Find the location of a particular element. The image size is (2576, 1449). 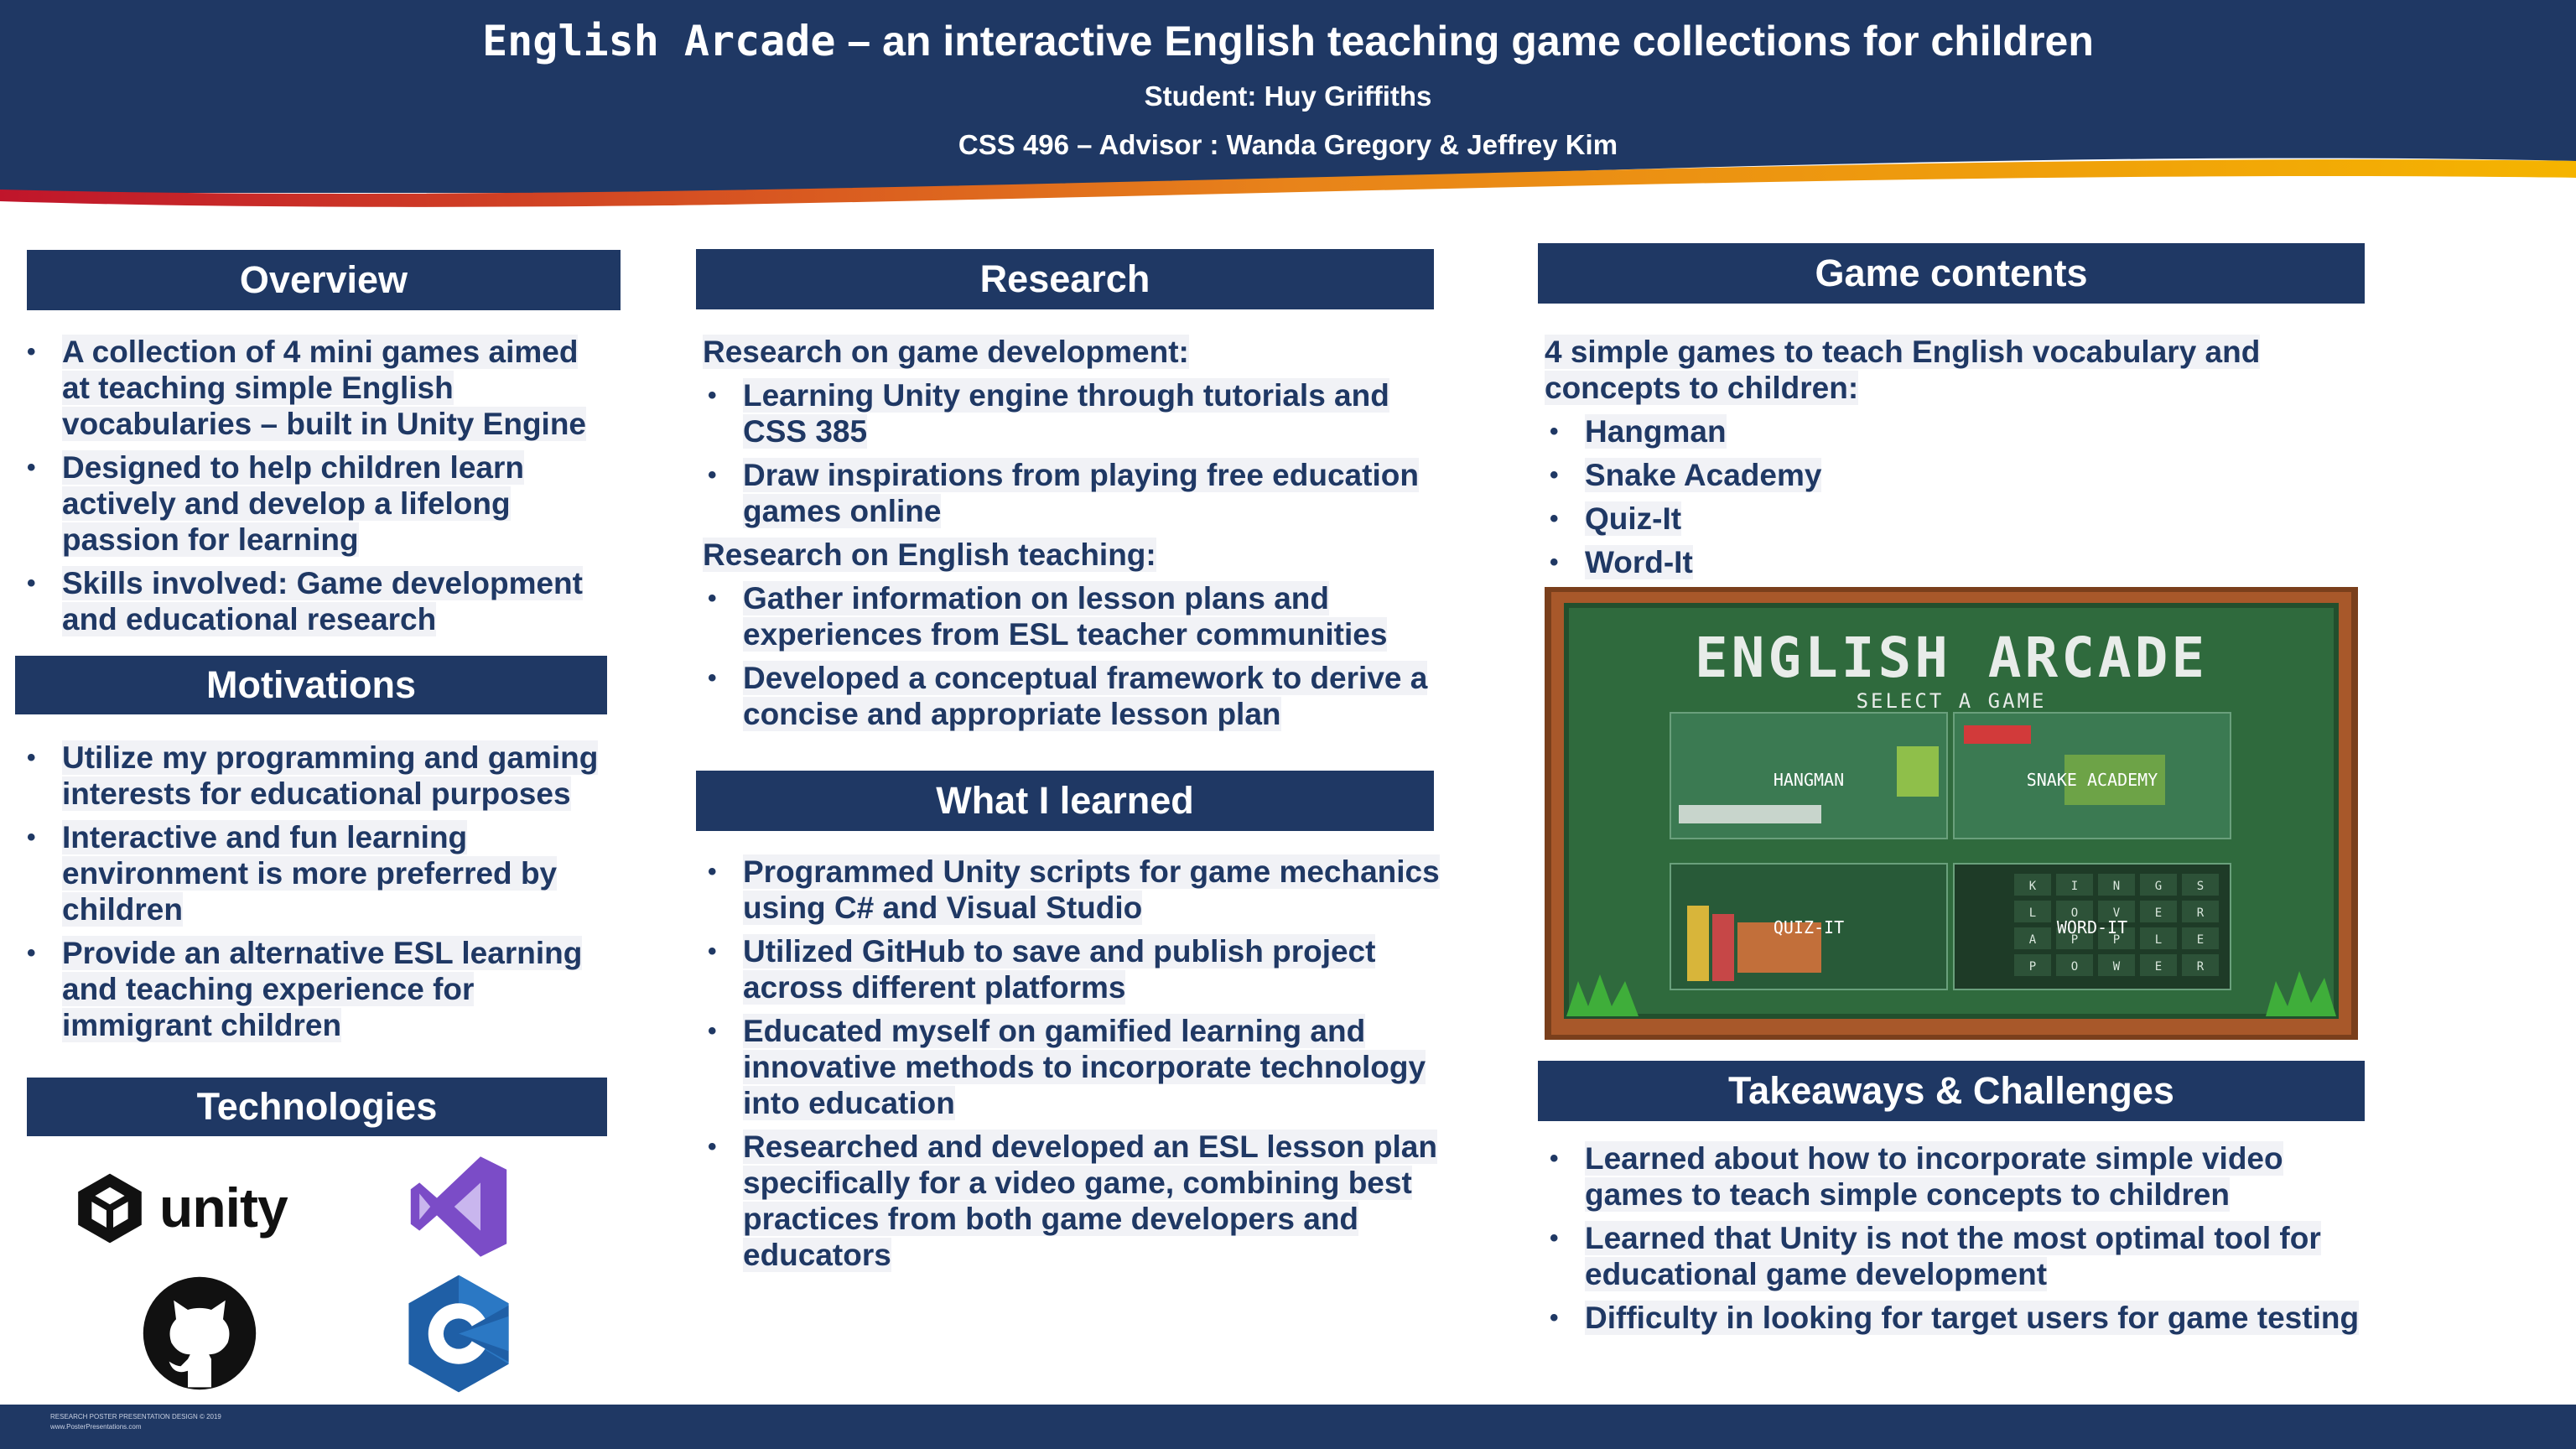

github-logo is located at coordinates (199, 1333).